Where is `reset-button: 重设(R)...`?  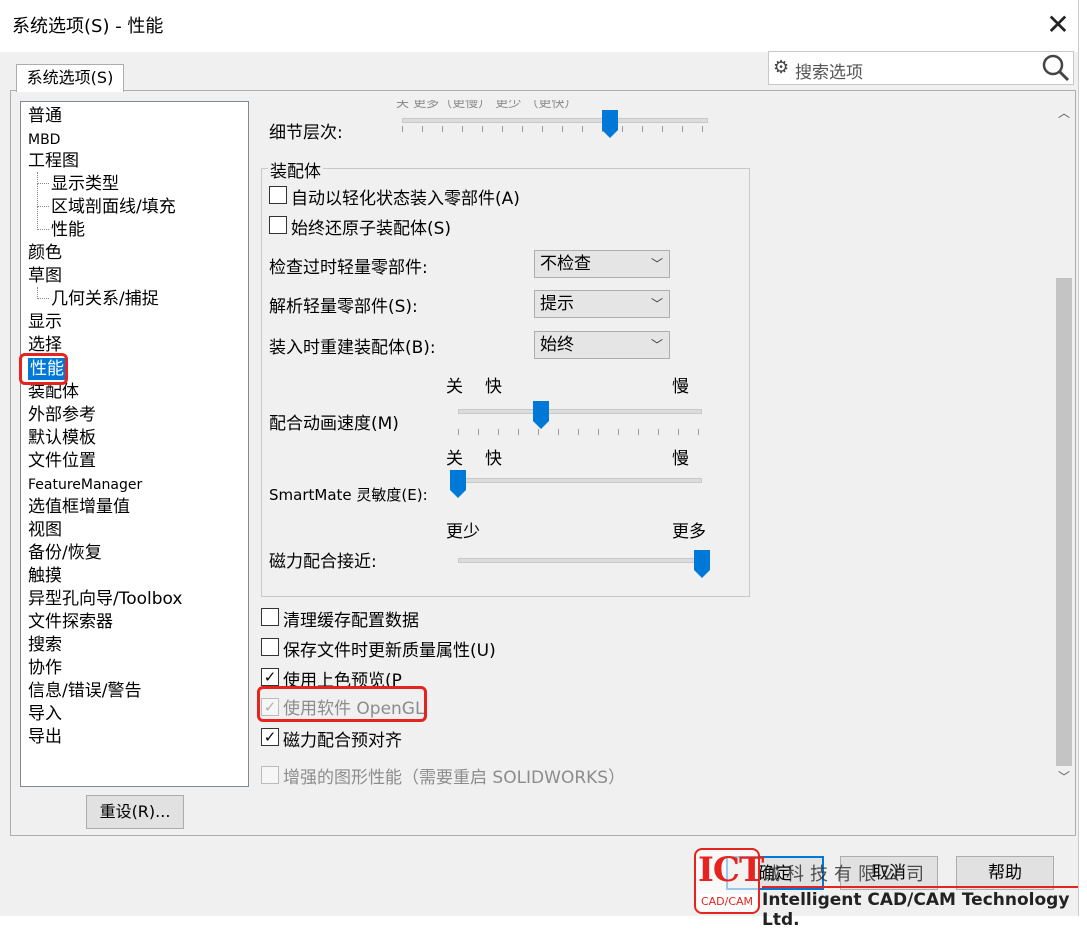 reset-button: 重设(R)... is located at coordinates (135, 812).